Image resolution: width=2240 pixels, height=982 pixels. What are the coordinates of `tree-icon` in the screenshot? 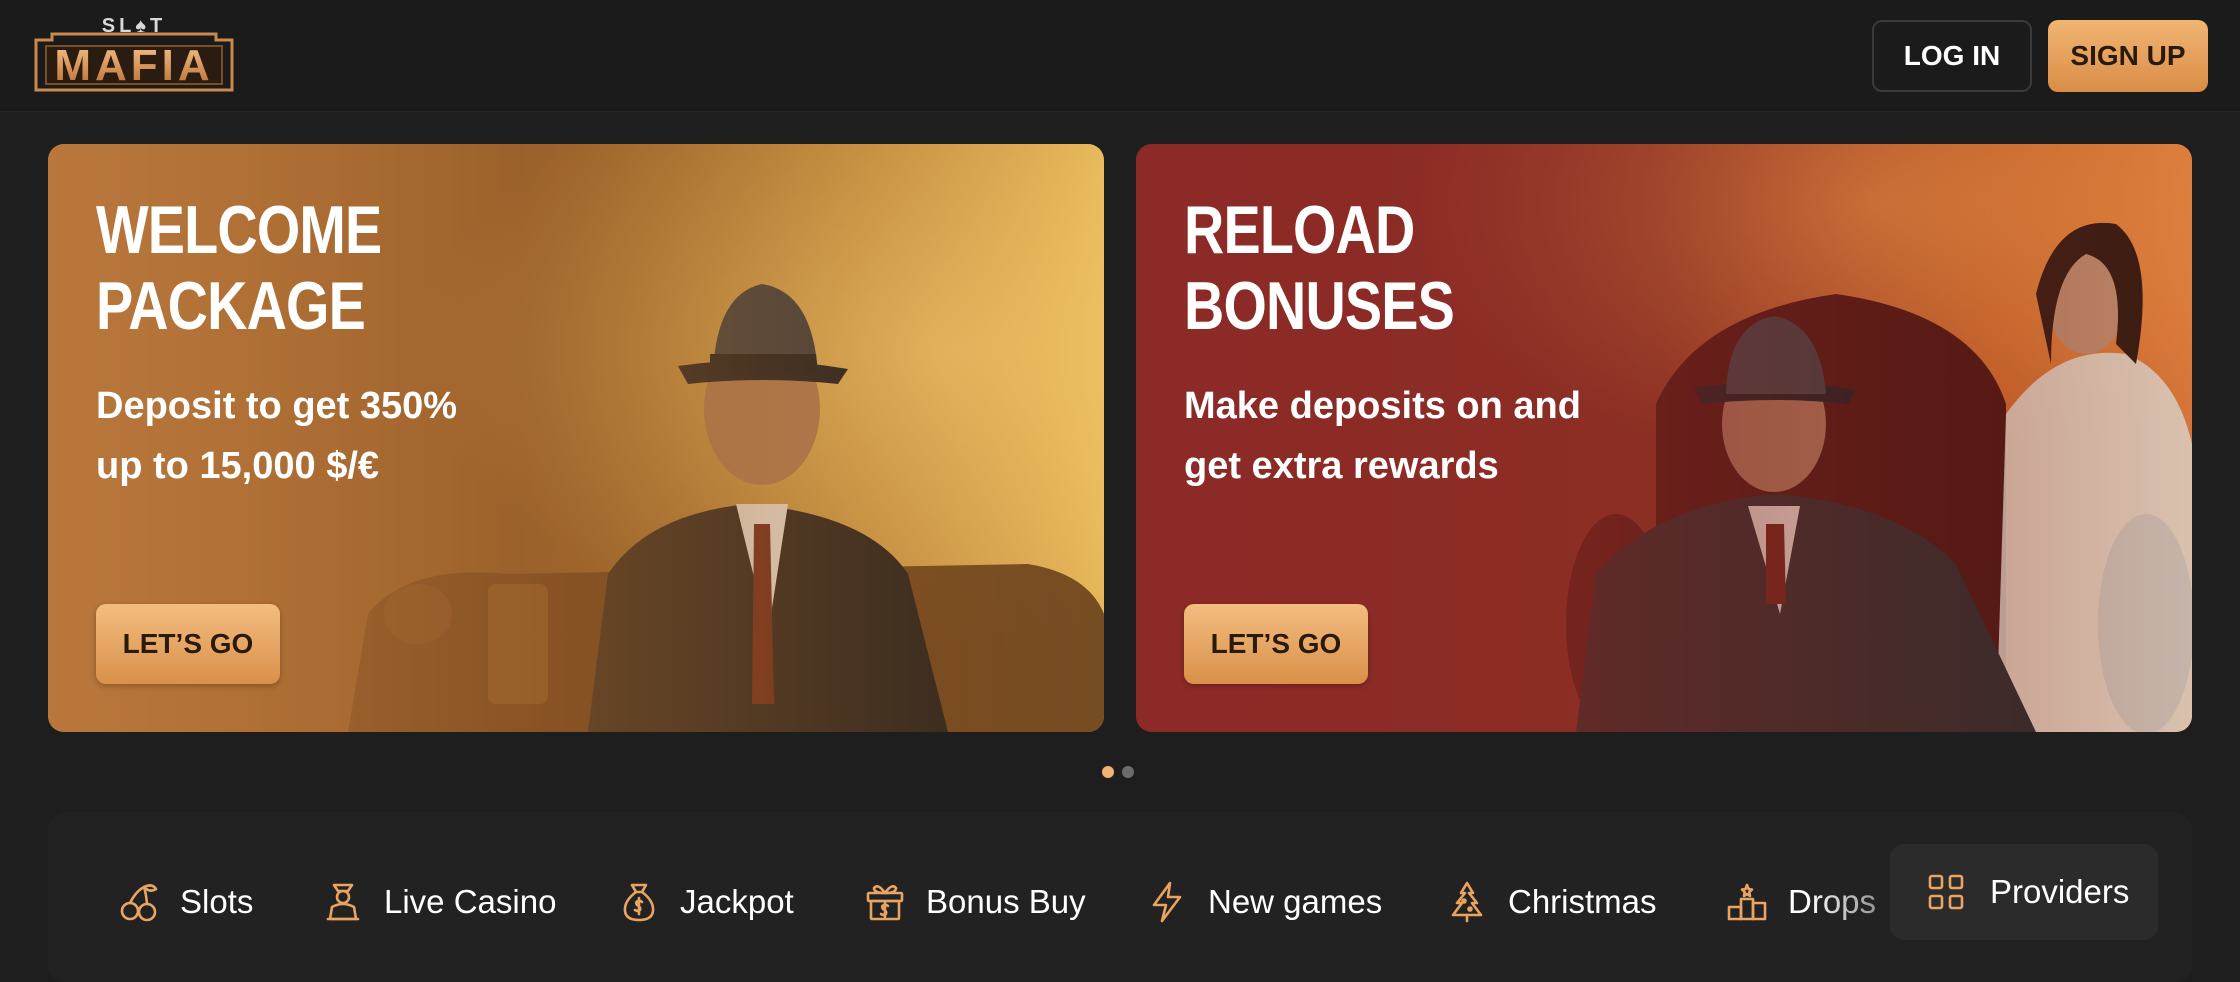 It's located at (1467, 902).